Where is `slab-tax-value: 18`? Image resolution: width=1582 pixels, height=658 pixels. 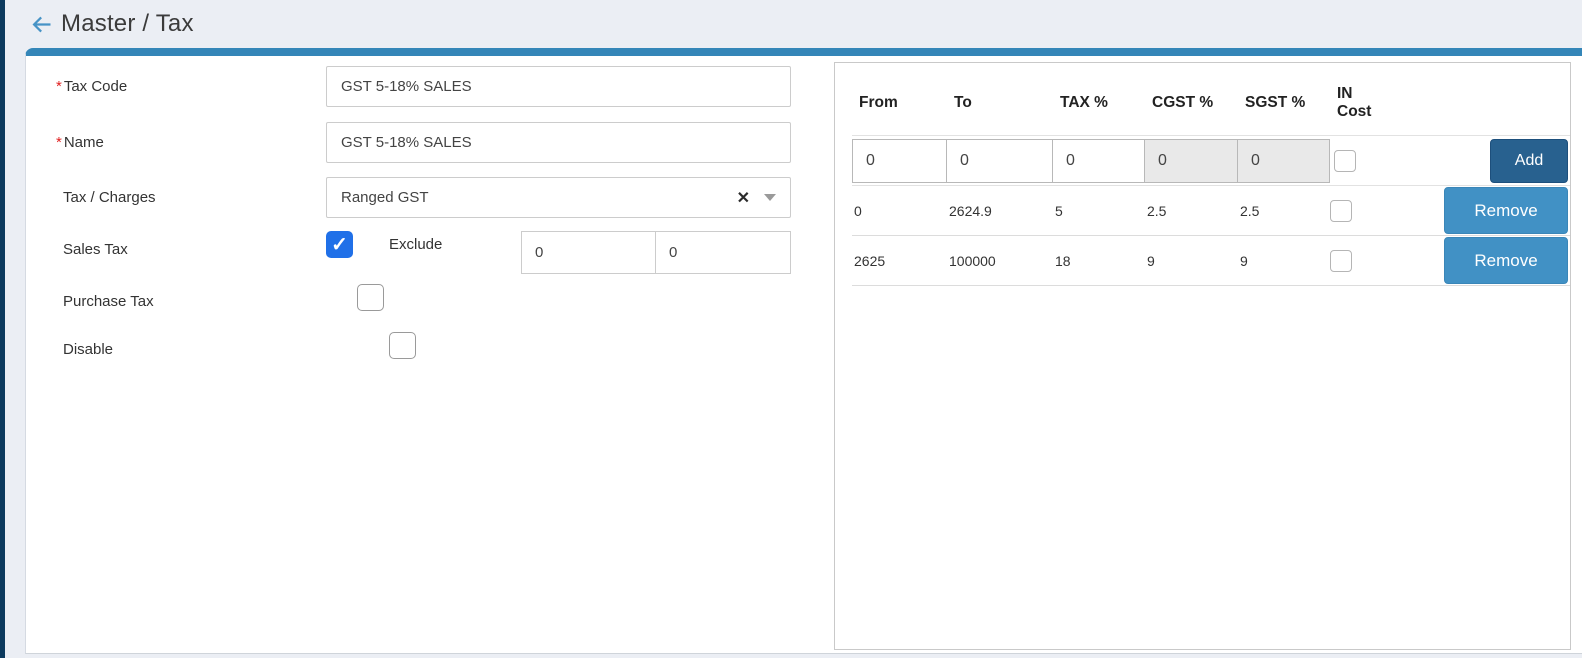 slab-tax-value: 18 is located at coordinates (1063, 260).